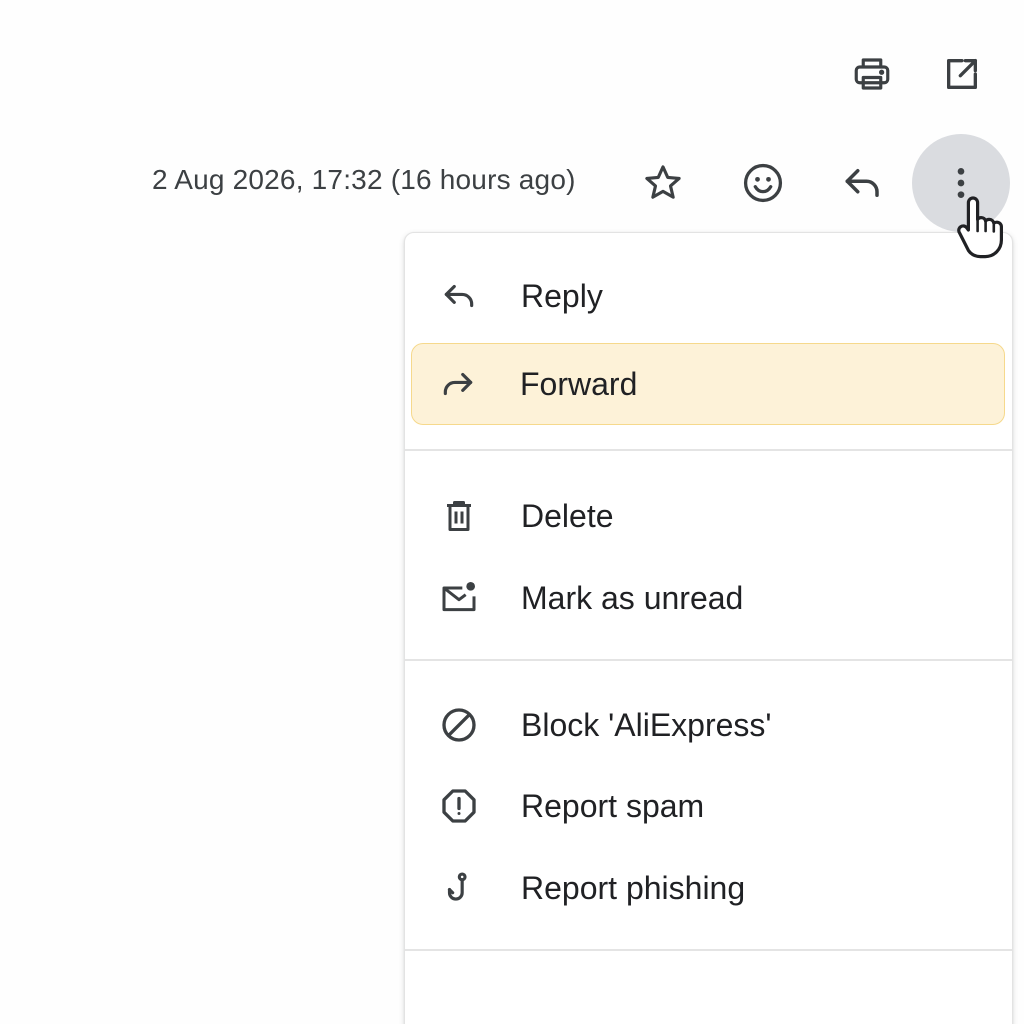  I want to click on menu-item-report-phishing: Report phishing, so click(708, 888).